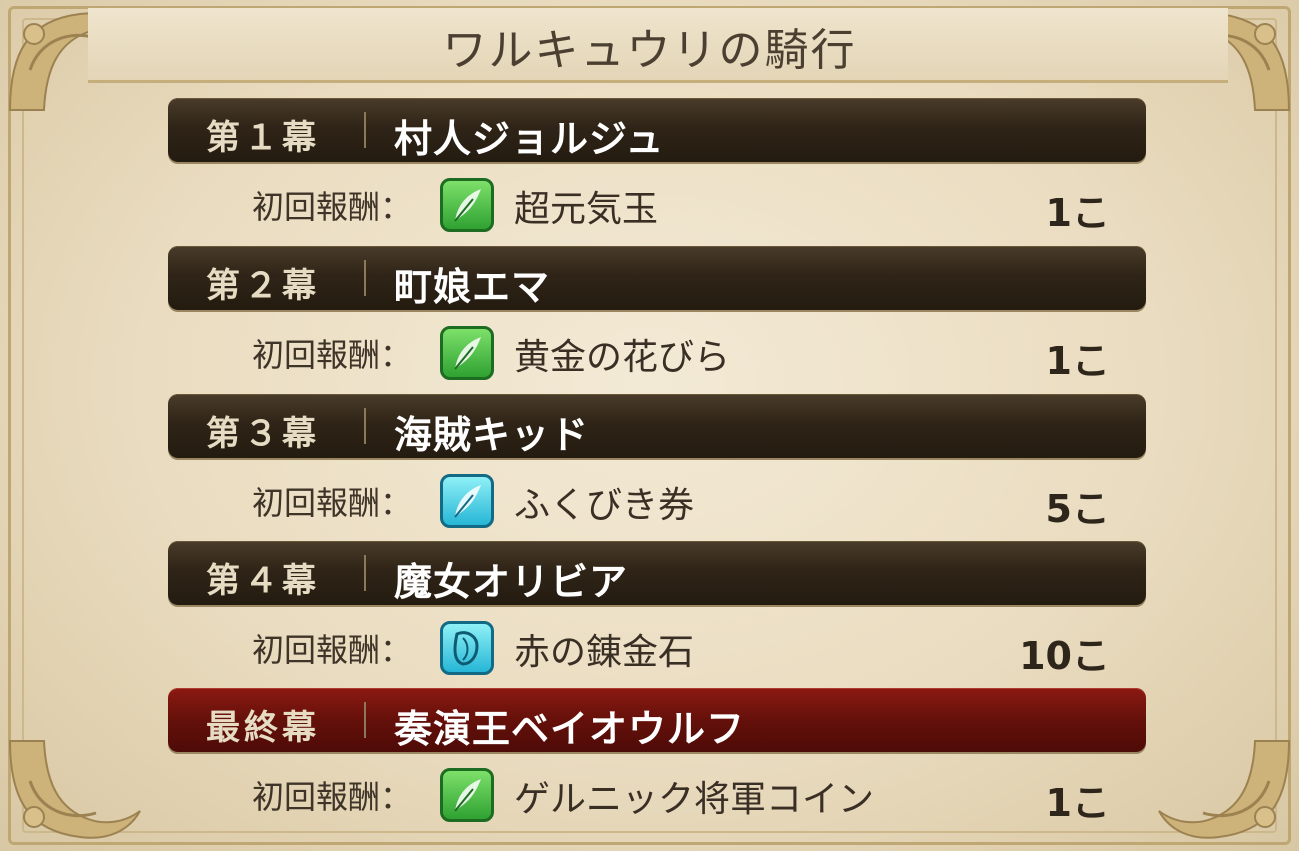  Describe the element at coordinates (511, 582) in the screenshot. I see `chapter-name: 魔女オリビア` at that location.